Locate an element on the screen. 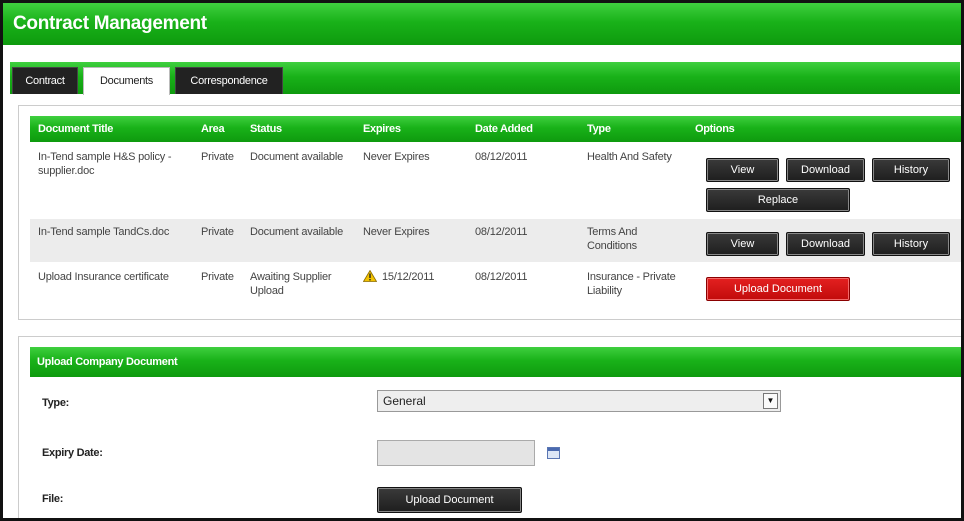 The image size is (964, 521). upload-section-header: Upload Company Document is located at coordinates (495, 362).